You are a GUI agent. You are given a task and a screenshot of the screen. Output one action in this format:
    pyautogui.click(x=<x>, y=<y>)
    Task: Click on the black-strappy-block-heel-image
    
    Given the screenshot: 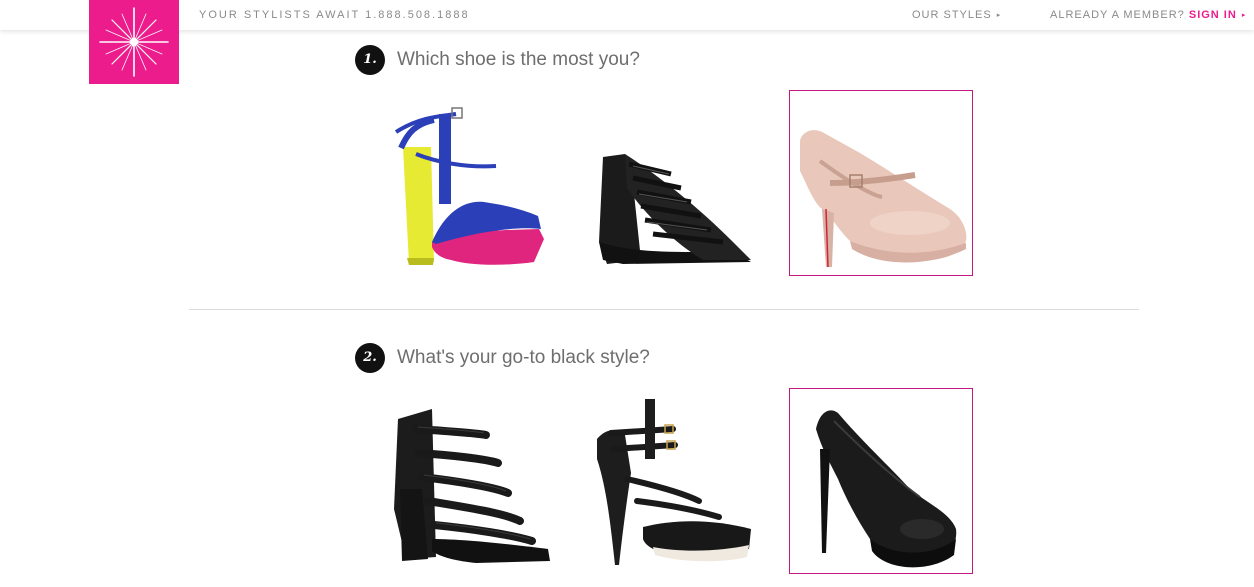 What is the action you would take?
    pyautogui.click(x=472, y=486)
    